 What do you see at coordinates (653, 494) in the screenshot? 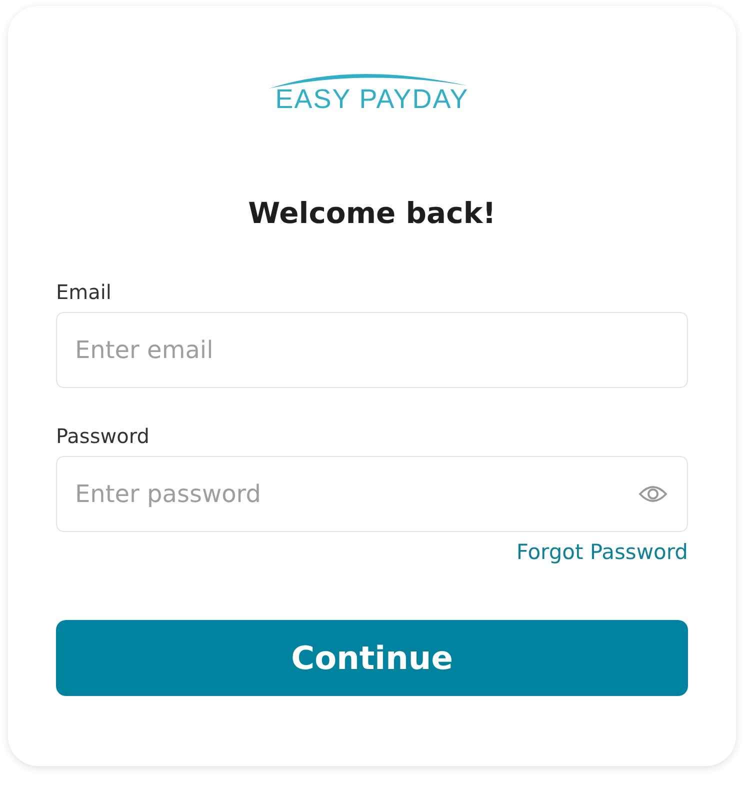
I see `eye-icon` at bounding box center [653, 494].